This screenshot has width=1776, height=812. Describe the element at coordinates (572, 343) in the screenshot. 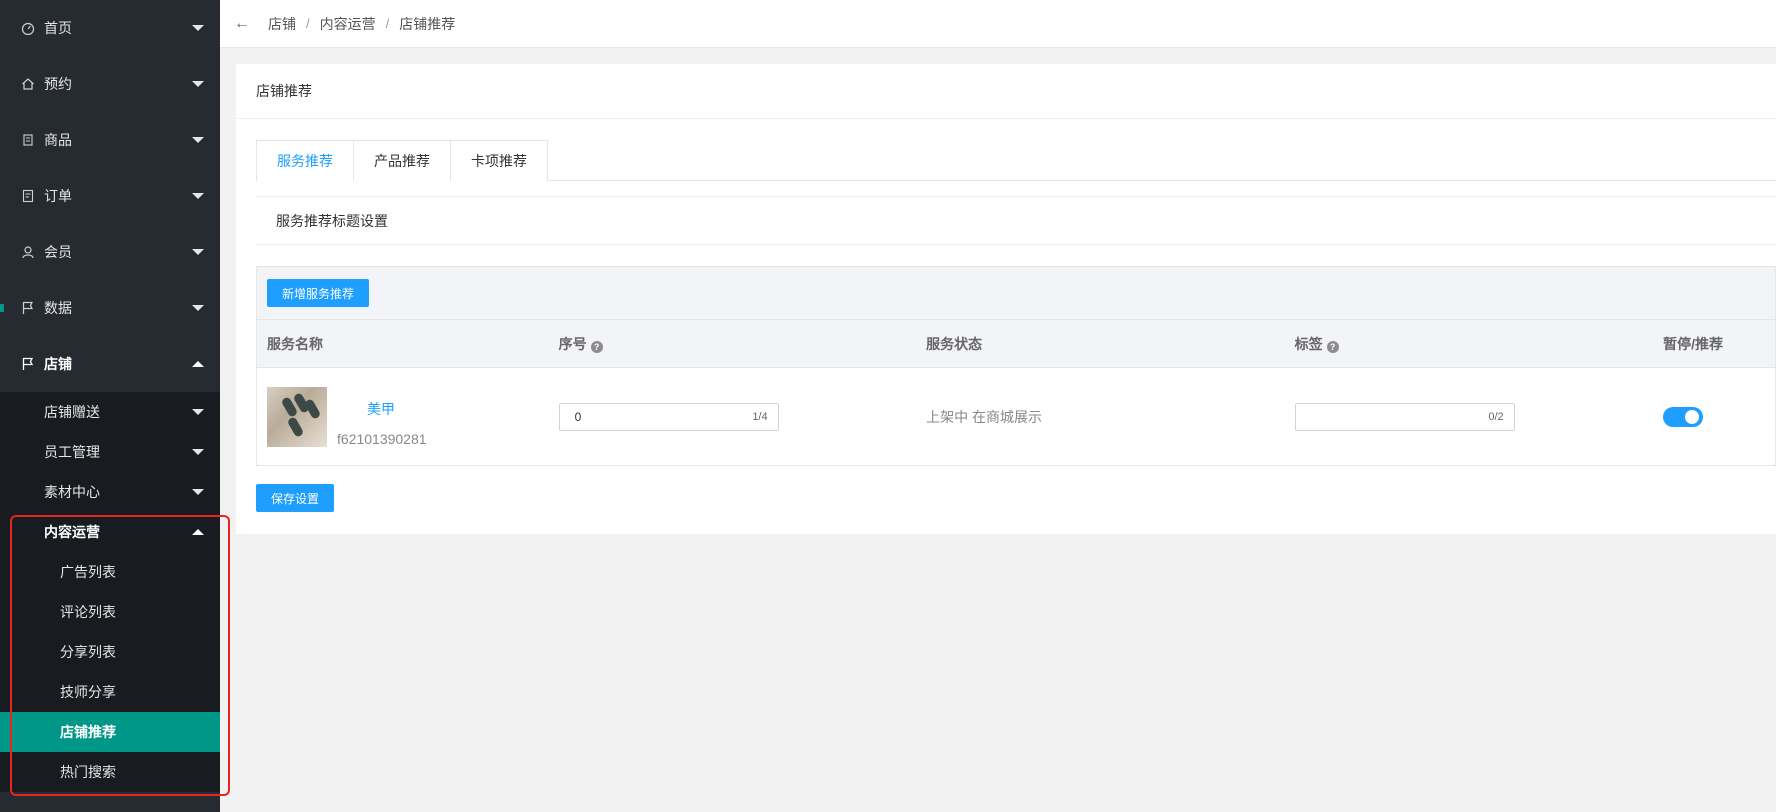

I see `col-label: 序号` at that location.